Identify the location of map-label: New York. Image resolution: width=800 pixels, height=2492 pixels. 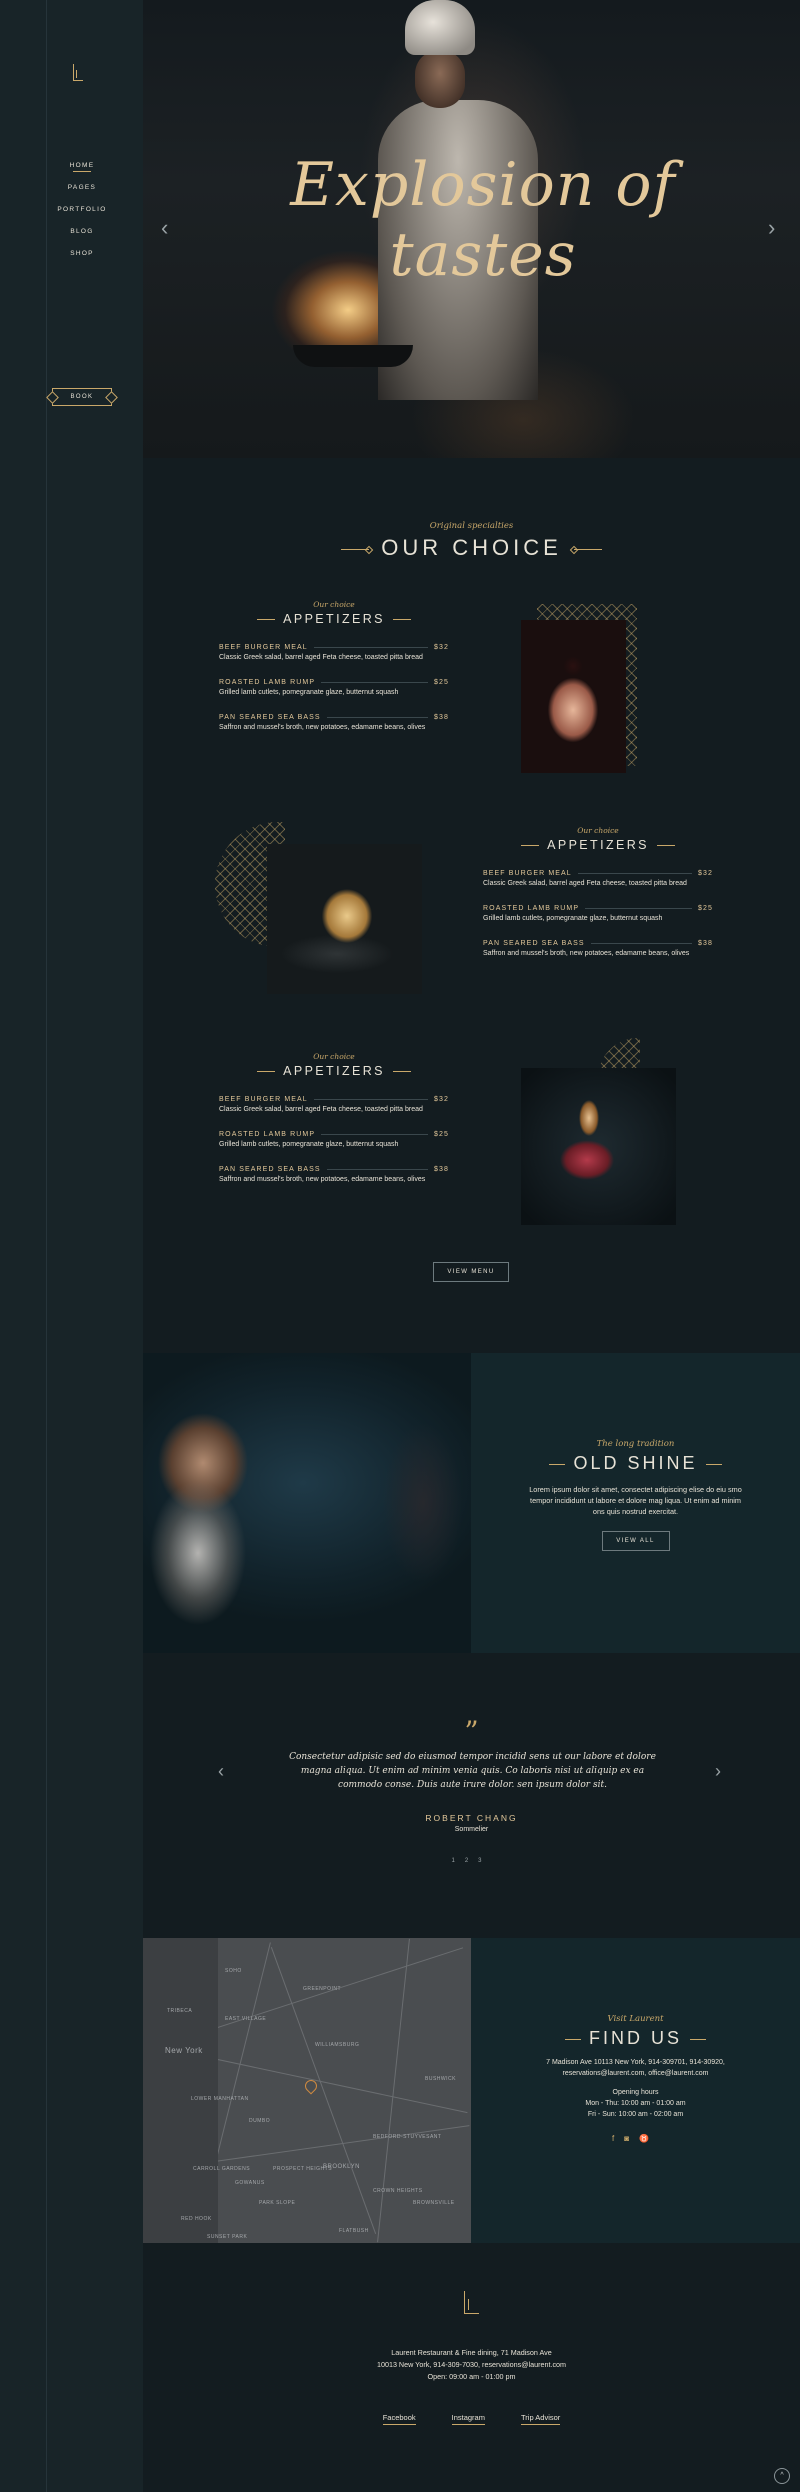
(184, 2050).